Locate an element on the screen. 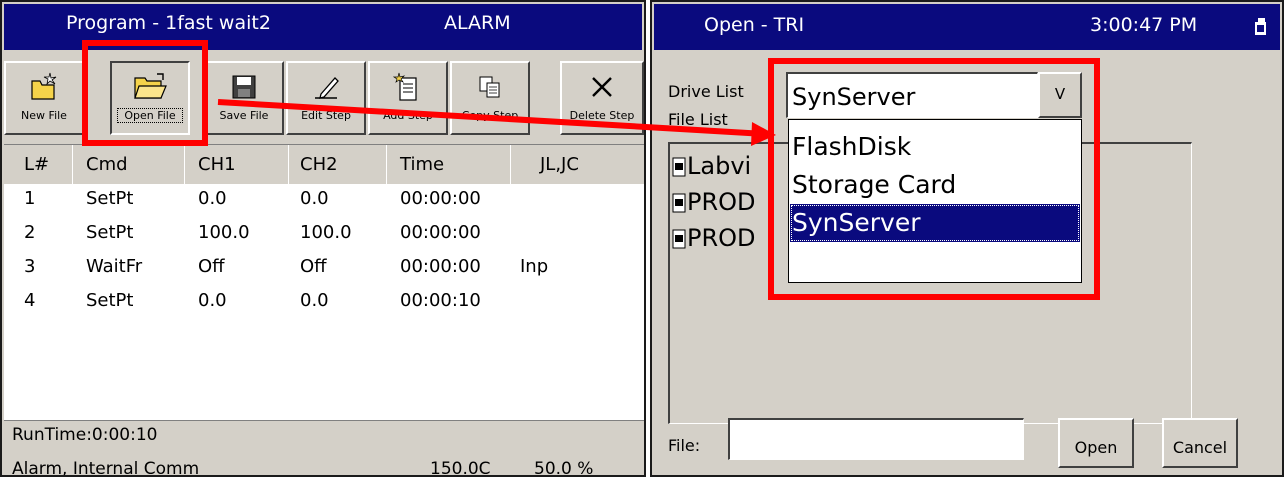  col-header-ch2: CH2 is located at coordinates (319, 164).